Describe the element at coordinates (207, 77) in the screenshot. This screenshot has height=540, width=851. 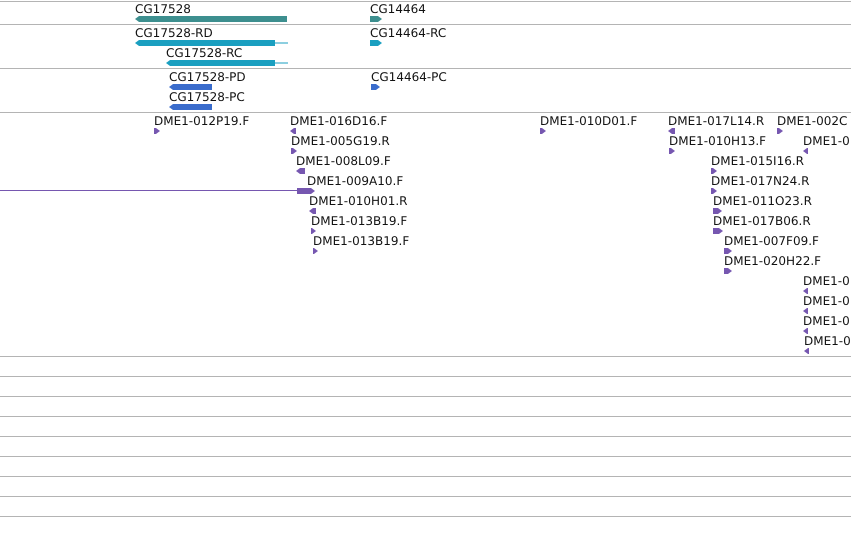
I see `feature-label: CG17528-PD` at that location.